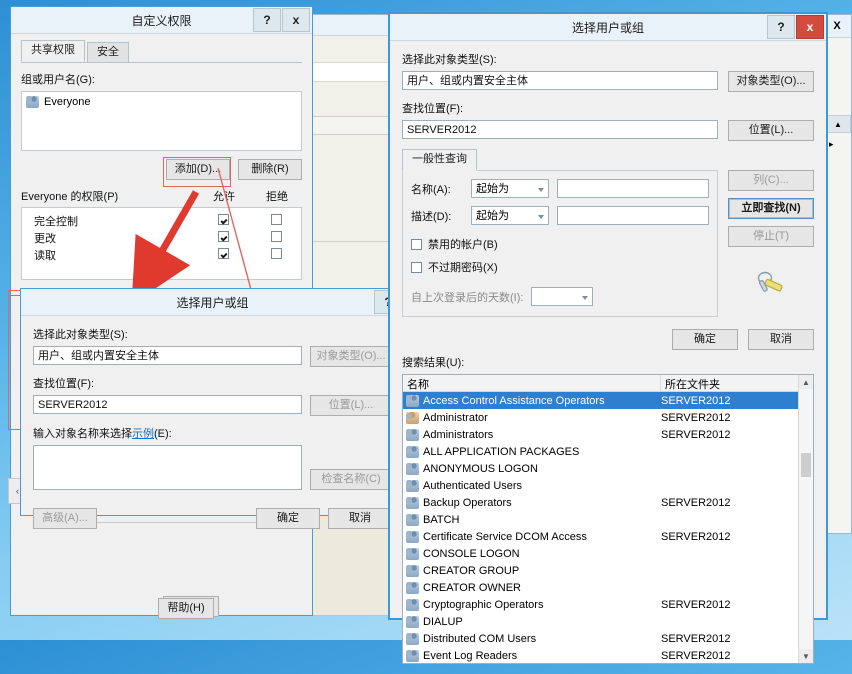 Image resolution: width=852 pixels, height=674 pixels. Describe the element at coordinates (608, 570) in the screenshot. I see `table-row: CREATOR GROUP` at that location.